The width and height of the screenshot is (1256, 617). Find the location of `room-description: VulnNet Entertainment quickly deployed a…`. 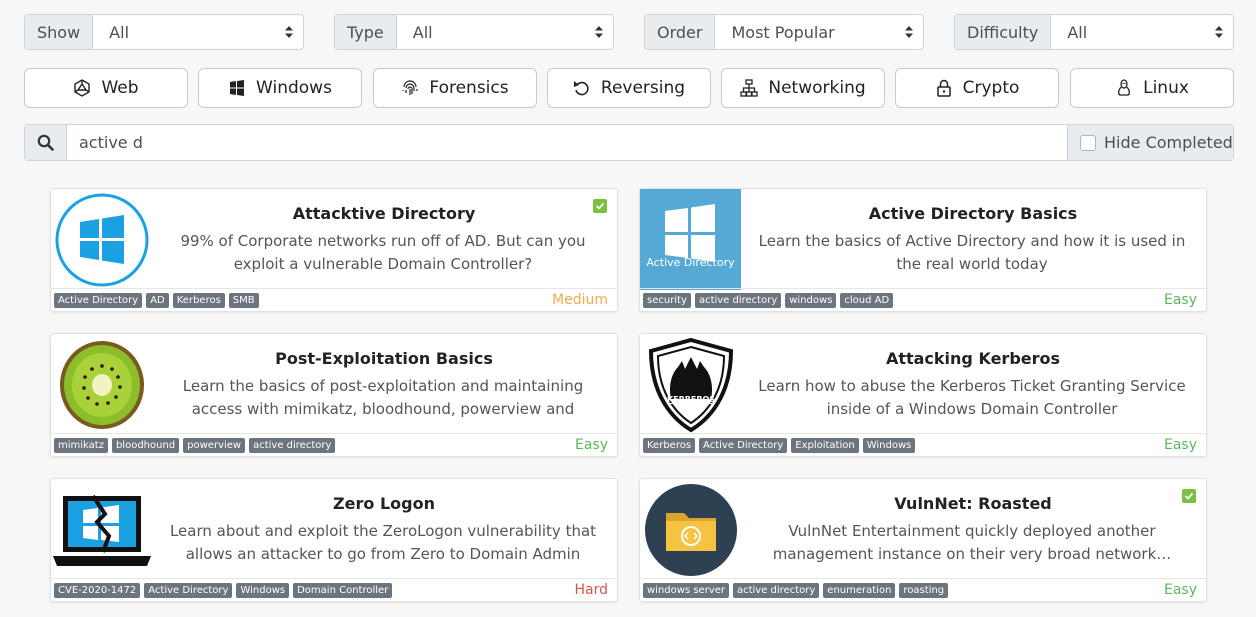

room-description: VulnNet Entertainment quickly deployed a… is located at coordinates (972, 542).